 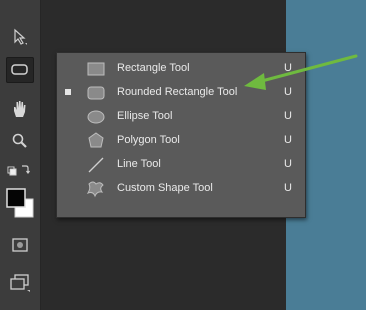 I want to click on callout-arrow, so click(x=301, y=72).